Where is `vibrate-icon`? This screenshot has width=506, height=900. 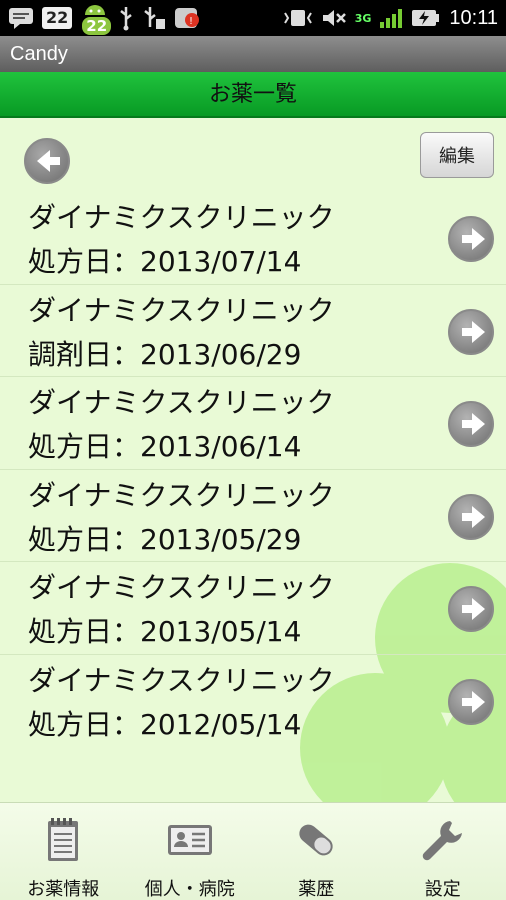
vibrate-icon is located at coordinates (297, 18).